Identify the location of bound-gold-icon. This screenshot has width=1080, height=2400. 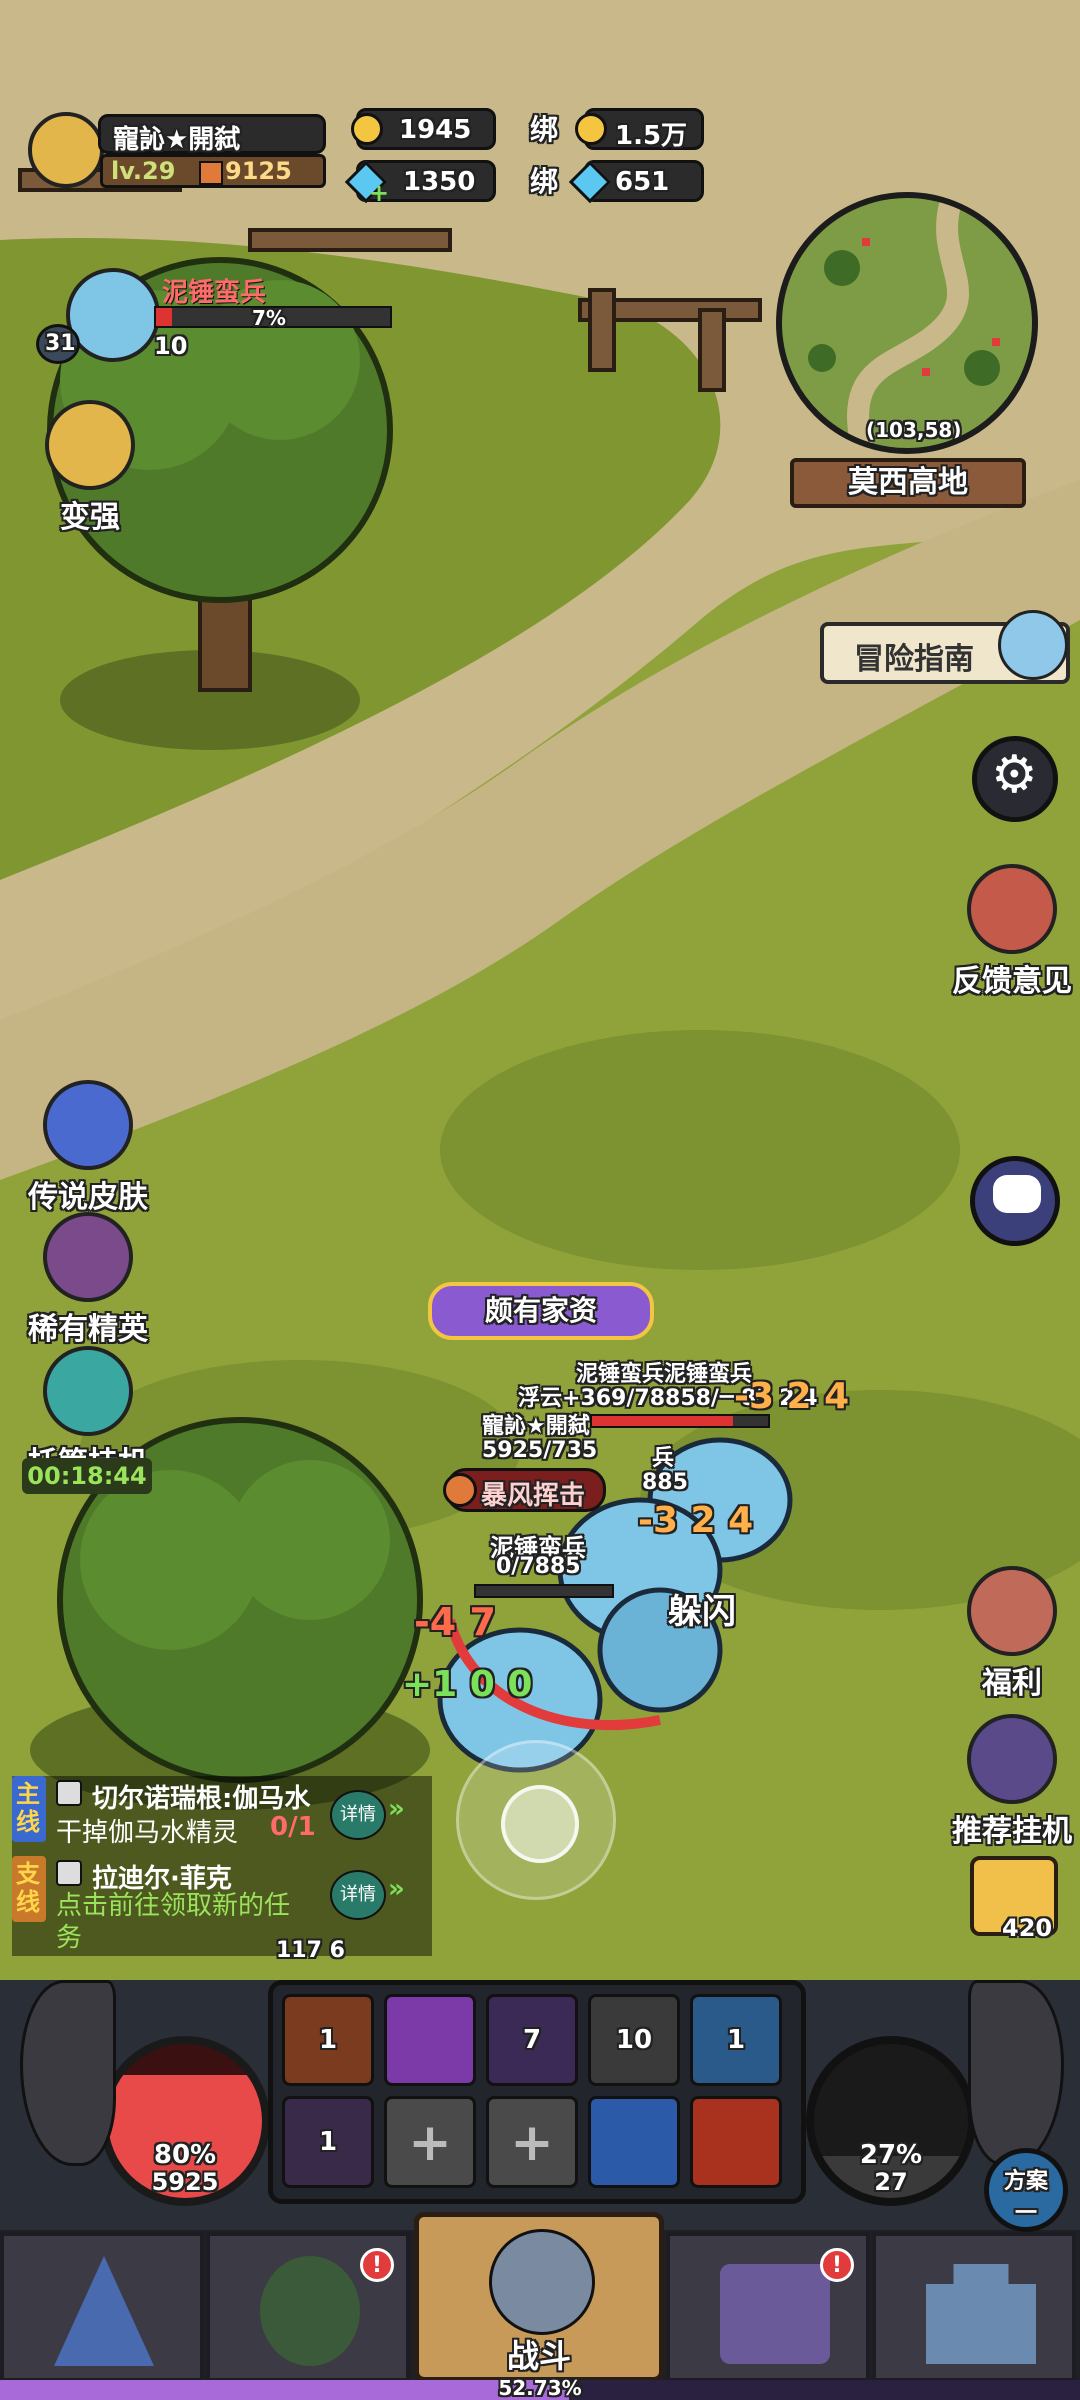
(591, 129).